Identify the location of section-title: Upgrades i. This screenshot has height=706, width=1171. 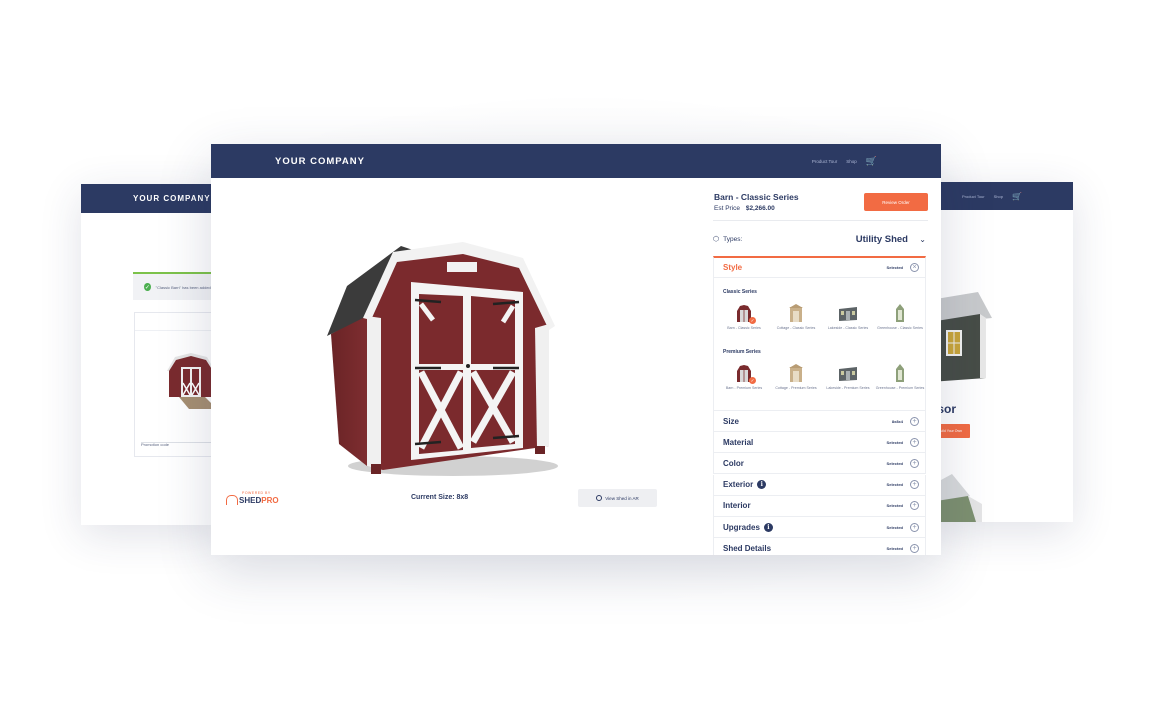
(748, 527).